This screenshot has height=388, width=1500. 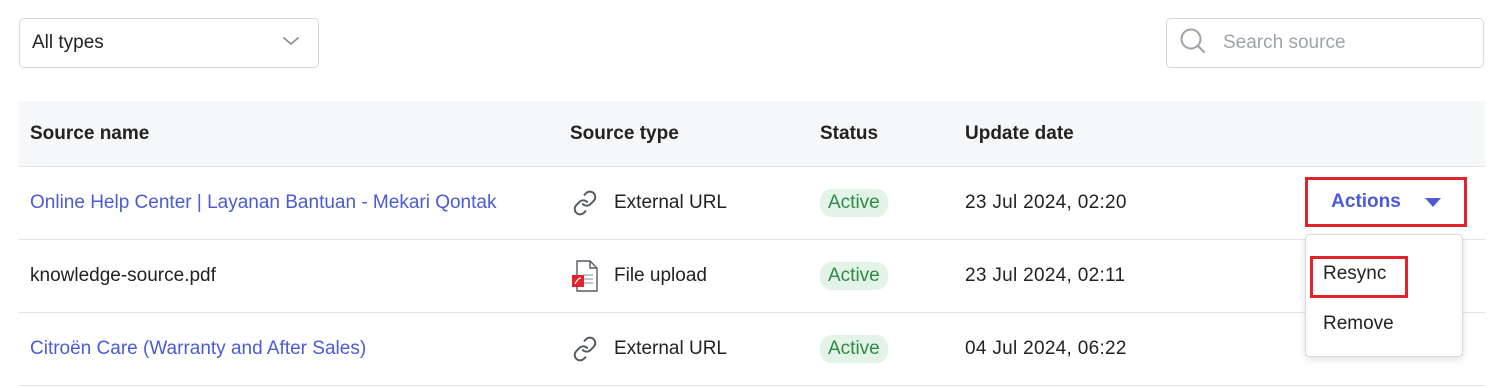 I want to click on update-date: 23 Jul 2024, 02:20, so click(x=1046, y=202).